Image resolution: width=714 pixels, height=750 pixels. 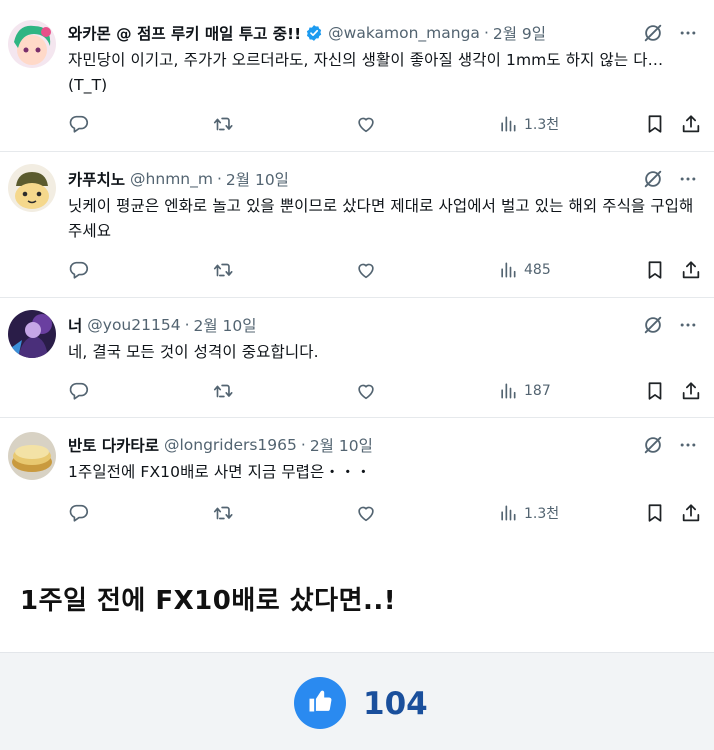 I want to click on display-name: 너, so click(x=75, y=325).